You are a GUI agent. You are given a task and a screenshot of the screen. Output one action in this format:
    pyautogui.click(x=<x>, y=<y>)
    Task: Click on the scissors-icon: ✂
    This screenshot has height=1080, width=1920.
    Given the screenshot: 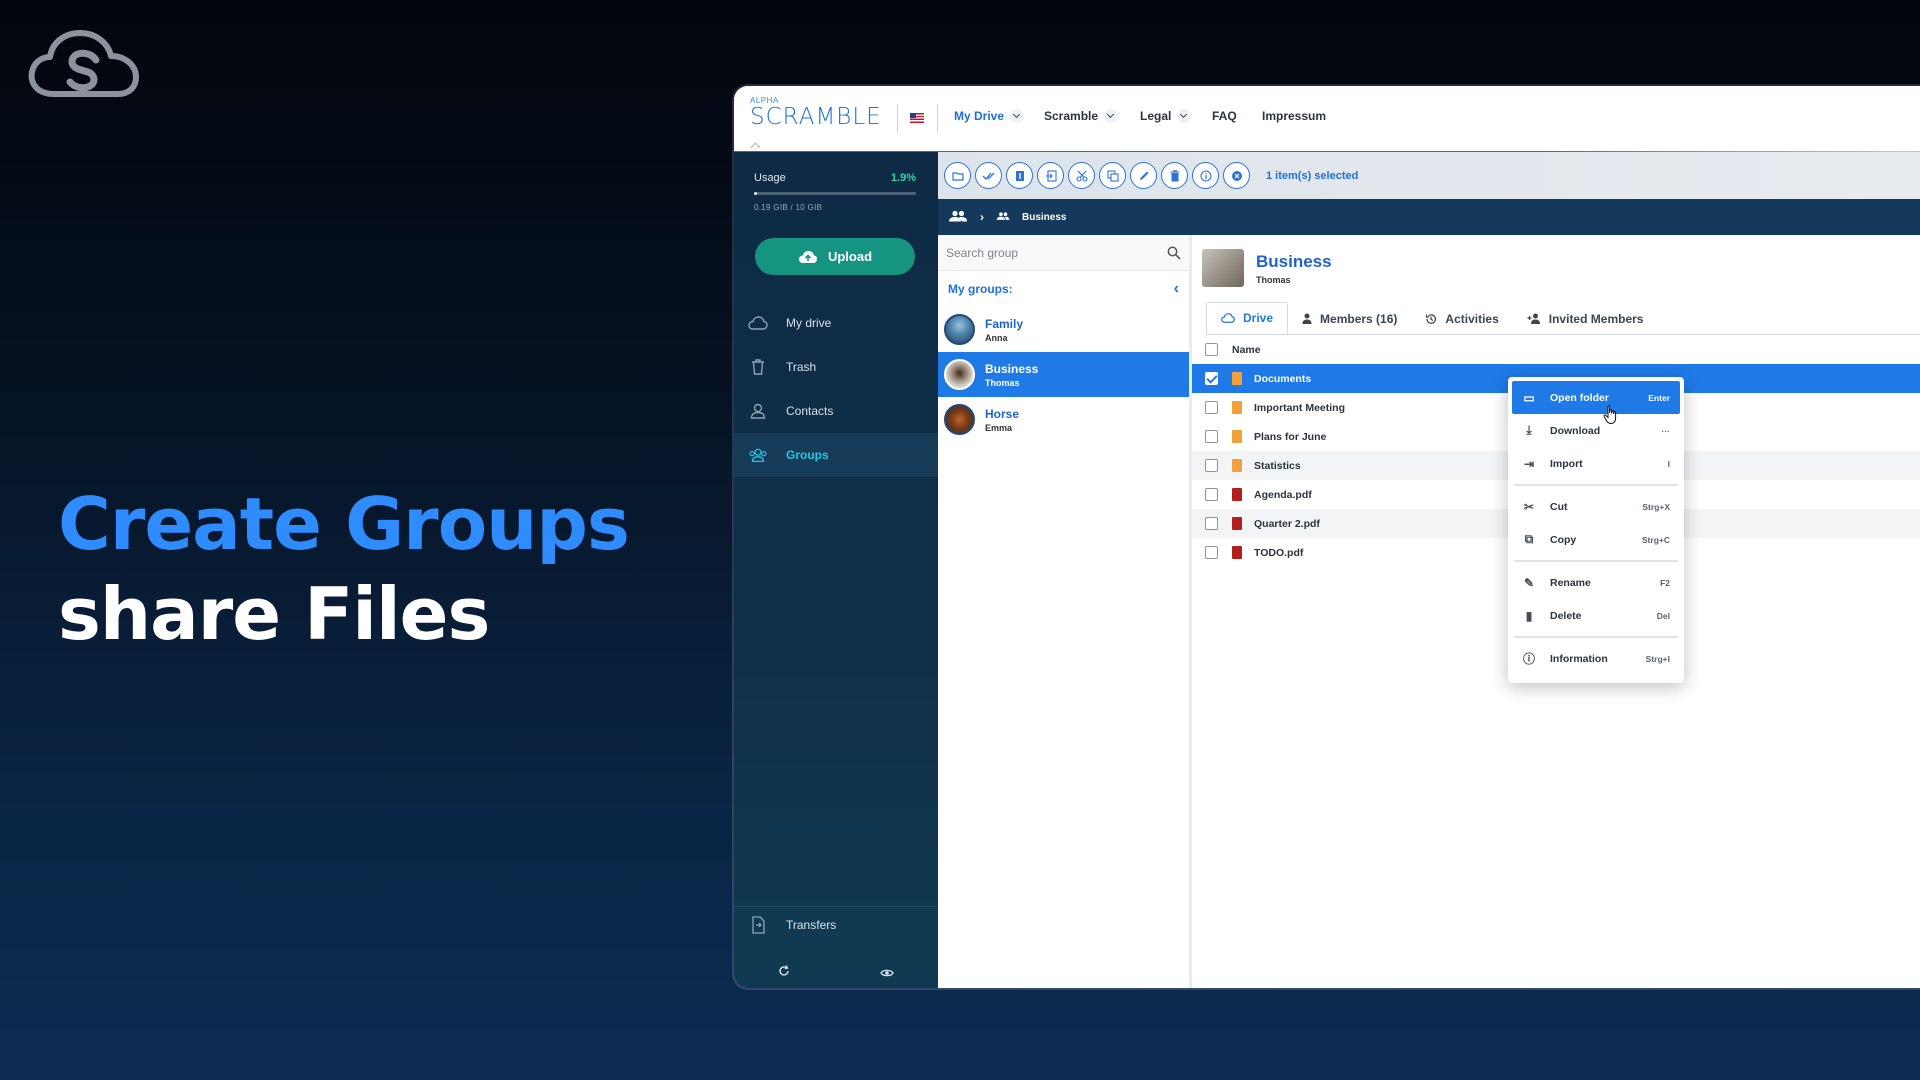 What is the action you would take?
    pyautogui.click(x=1529, y=506)
    